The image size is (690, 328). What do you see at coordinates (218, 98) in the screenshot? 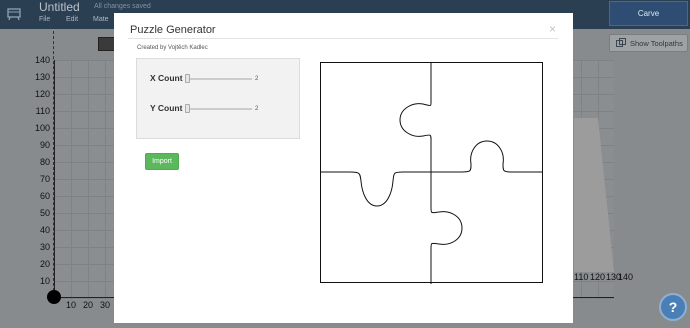
I see `settings-panel: X Count 2 Y Count 2` at bounding box center [218, 98].